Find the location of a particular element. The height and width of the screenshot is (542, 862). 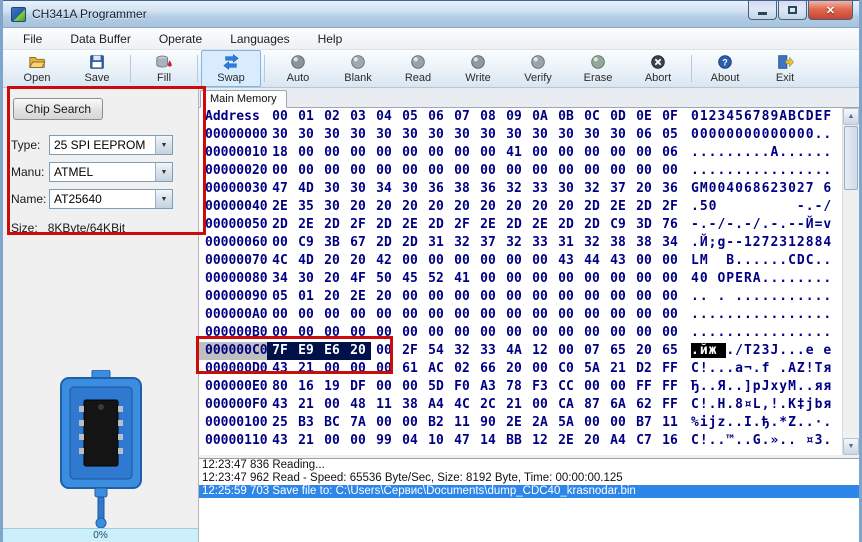

toolbar-button-about: ? About is located at coordinates (725, 68).